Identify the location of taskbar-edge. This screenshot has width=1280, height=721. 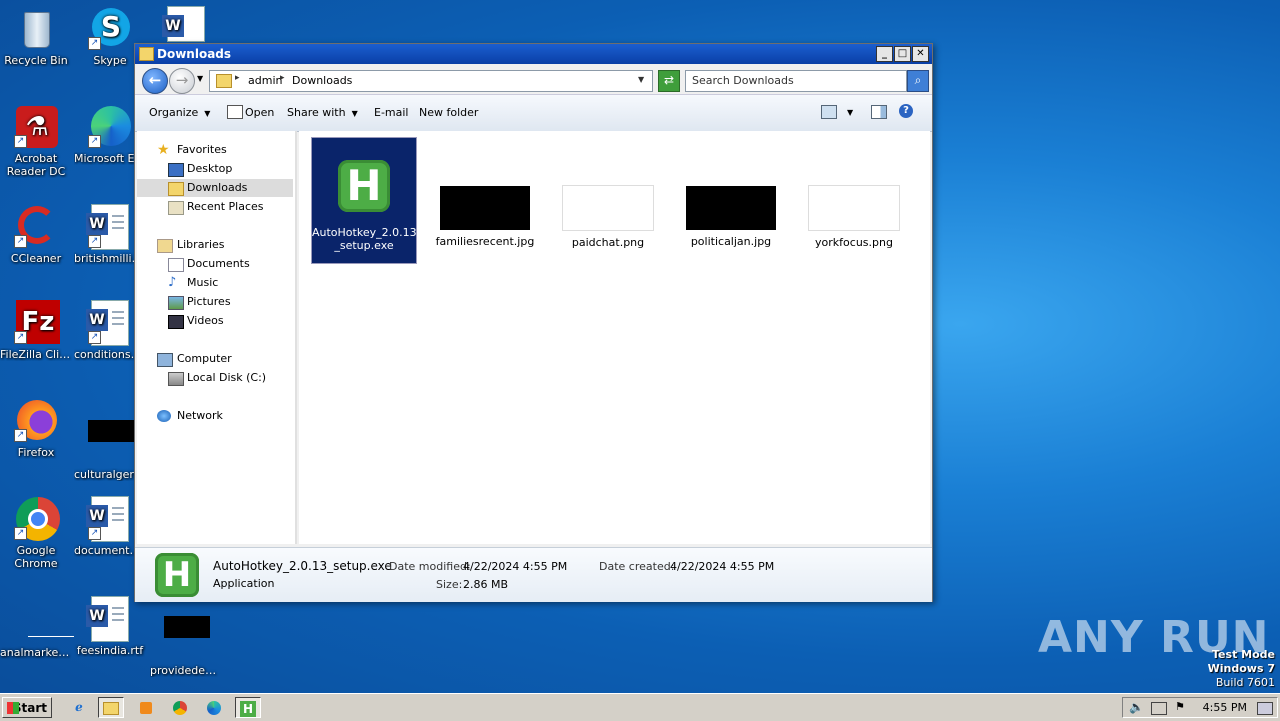
(214, 707).